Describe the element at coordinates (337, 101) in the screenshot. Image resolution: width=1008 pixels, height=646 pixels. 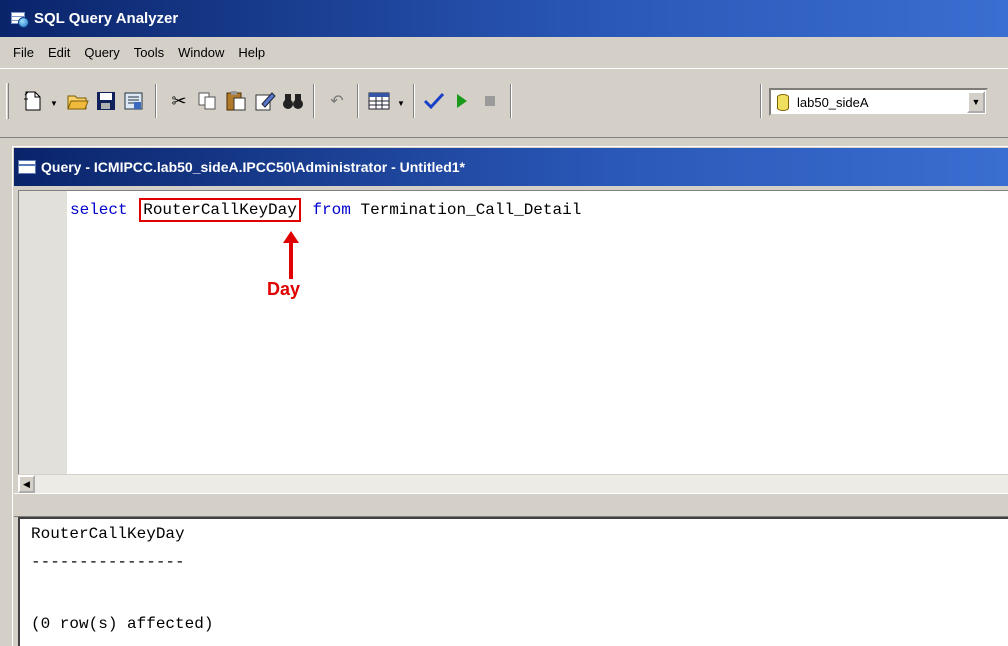
I see `undo-icon: ↶` at that location.